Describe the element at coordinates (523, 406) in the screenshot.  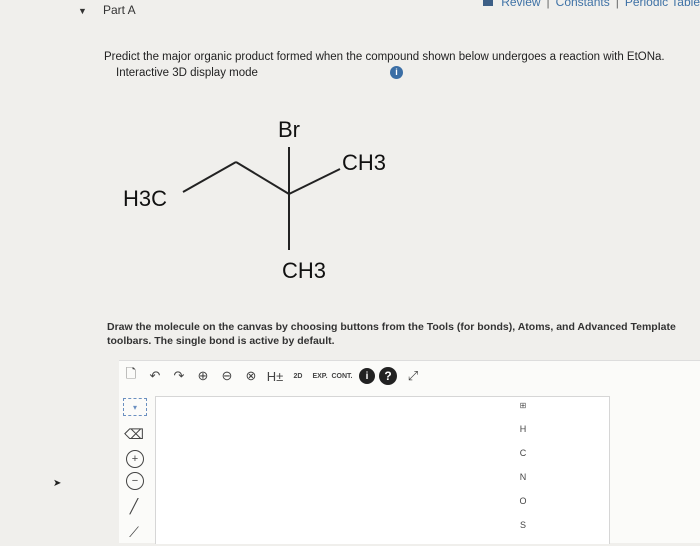
I see `periodic-table-icon: ⊞` at that location.